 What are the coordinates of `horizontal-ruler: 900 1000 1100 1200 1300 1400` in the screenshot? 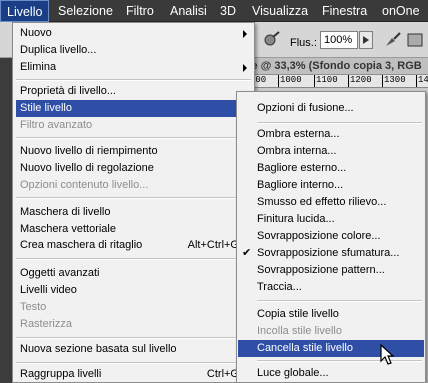 It's located at (333, 81).